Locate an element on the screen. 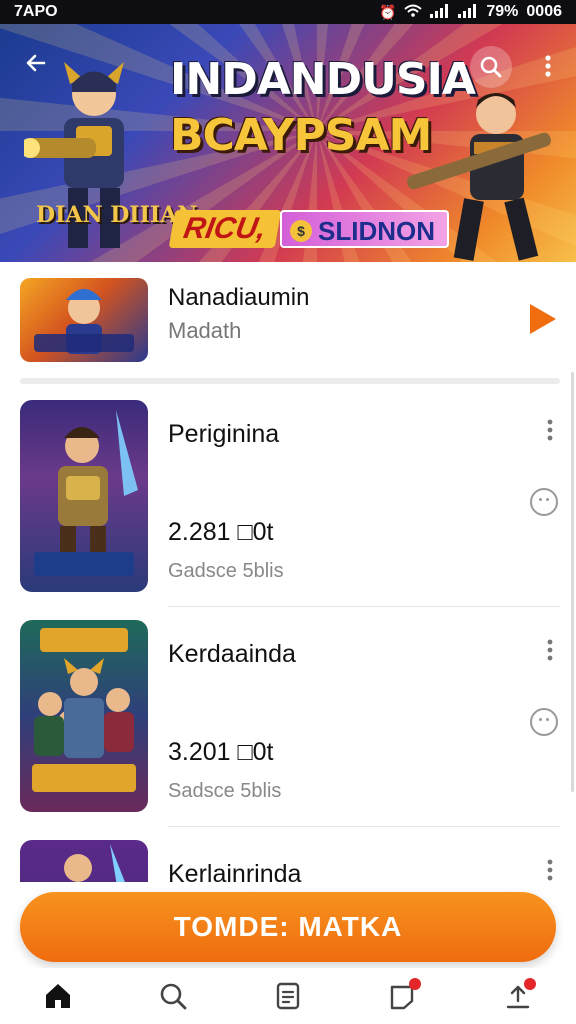 The height and width of the screenshot is (1024, 576). more-options-button is located at coordinates (548, 68).